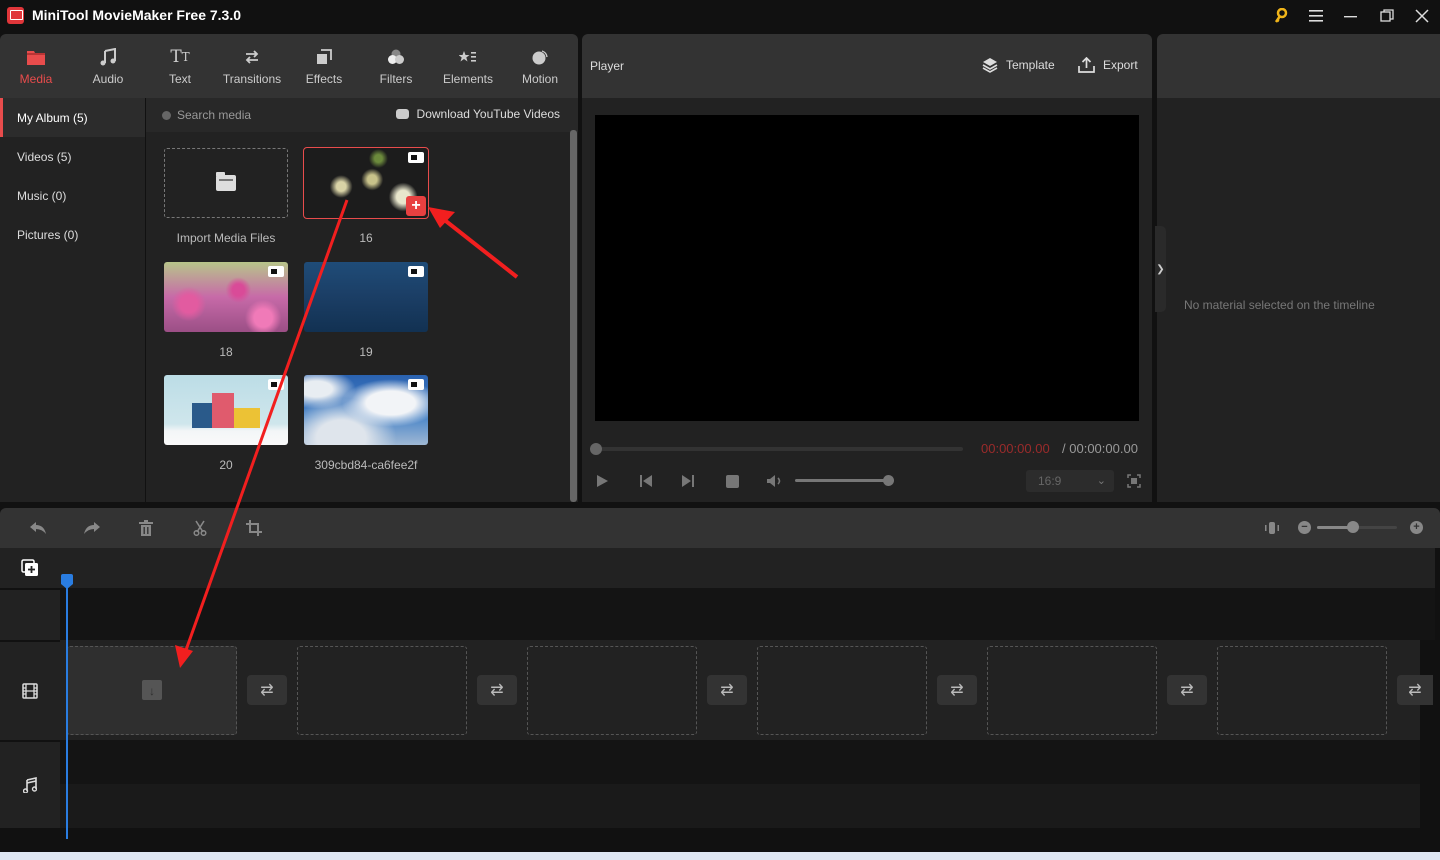 The image size is (1440, 860). What do you see at coordinates (1353, 527) in the screenshot?
I see `timeline-zoom-handle` at bounding box center [1353, 527].